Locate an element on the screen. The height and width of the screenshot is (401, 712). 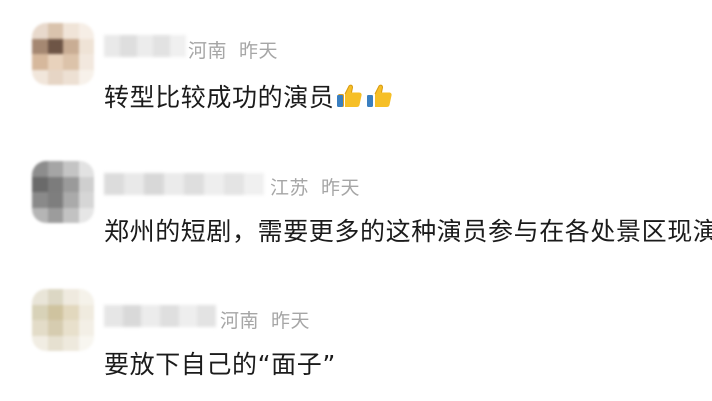
comment-meta: 河南 昨天 is located at coordinates (265, 319).